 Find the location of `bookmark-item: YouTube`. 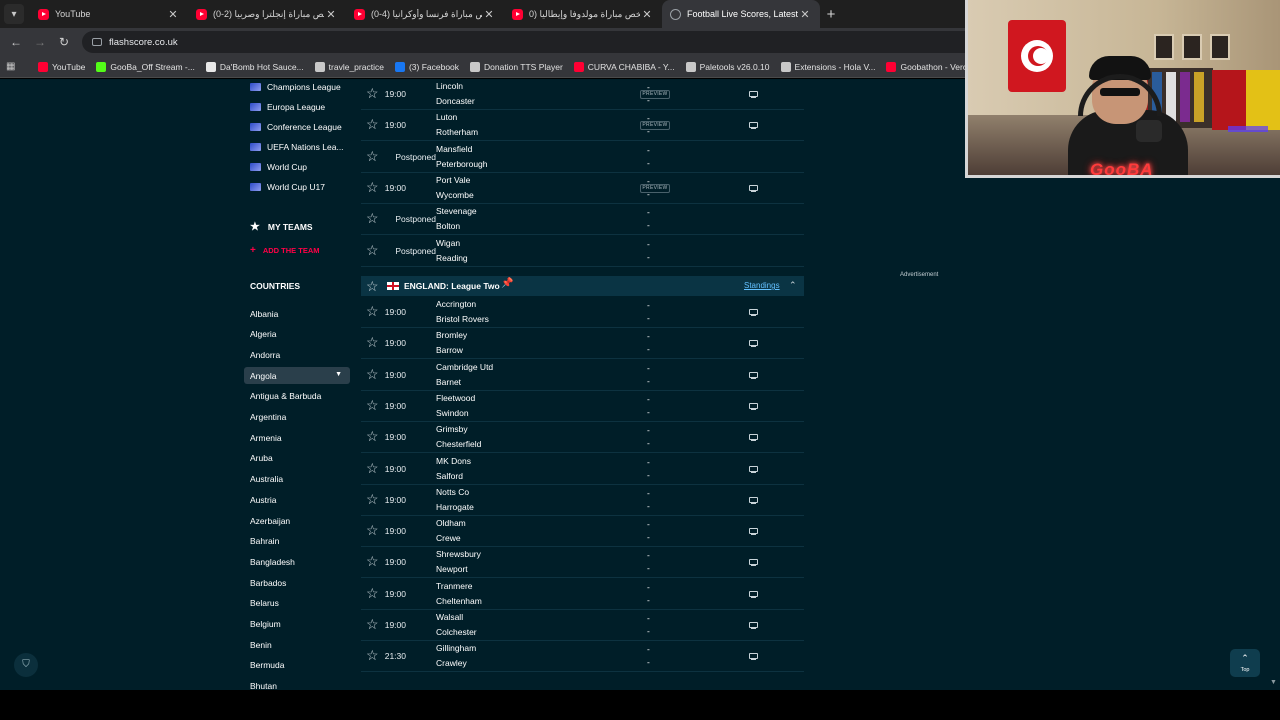

bookmark-item: YouTube is located at coordinates (61, 66).